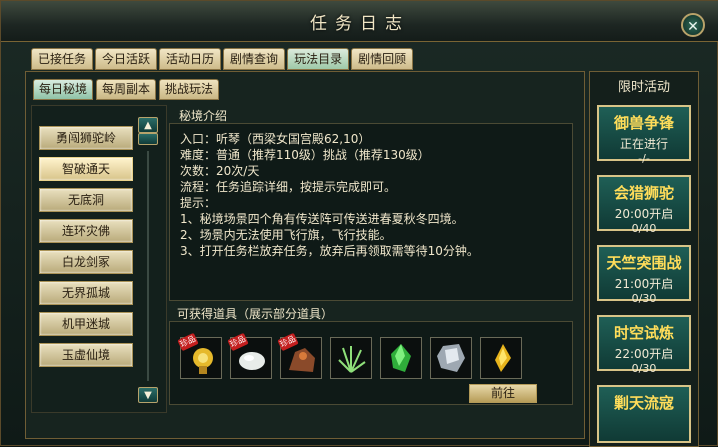 This screenshot has width=718, height=447. What do you see at coordinates (382, 59) in the screenshot?
I see `tab-story-review: 剧情回顾` at bounding box center [382, 59].